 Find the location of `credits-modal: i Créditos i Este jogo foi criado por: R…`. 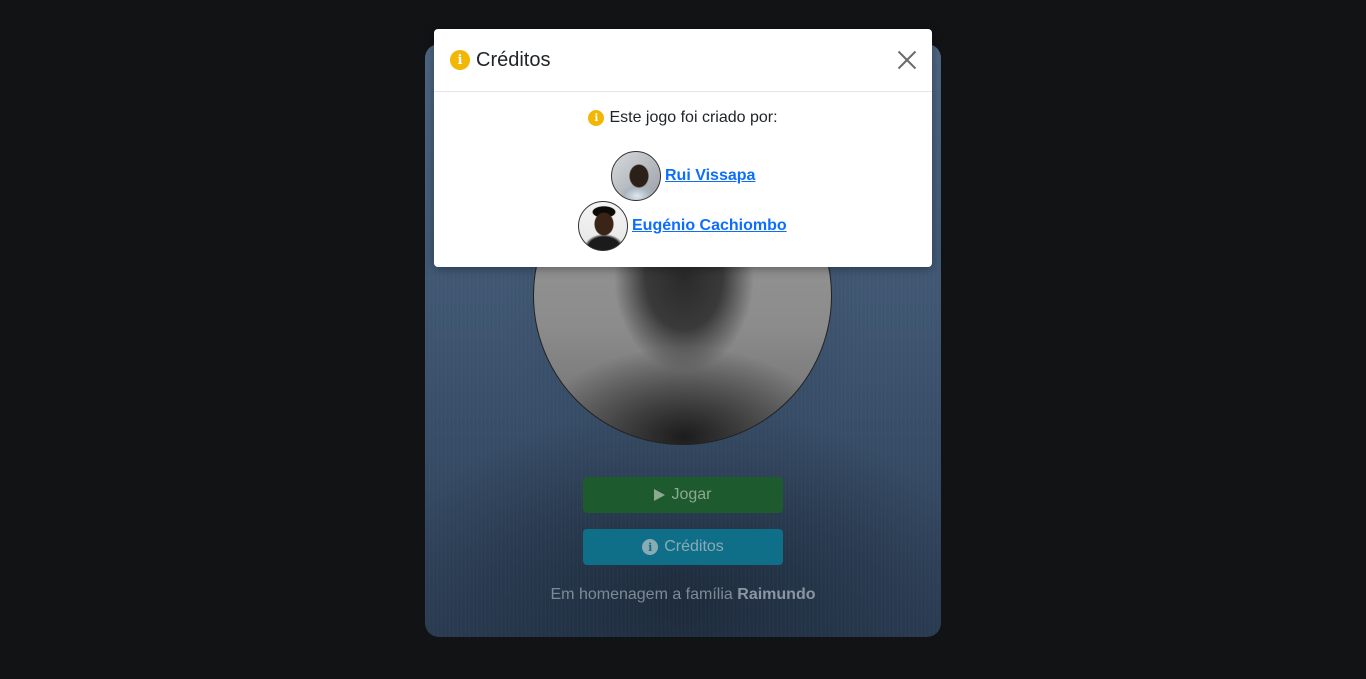

credits-modal: i Créditos i Este jogo foi criado por: R… is located at coordinates (683, 148).